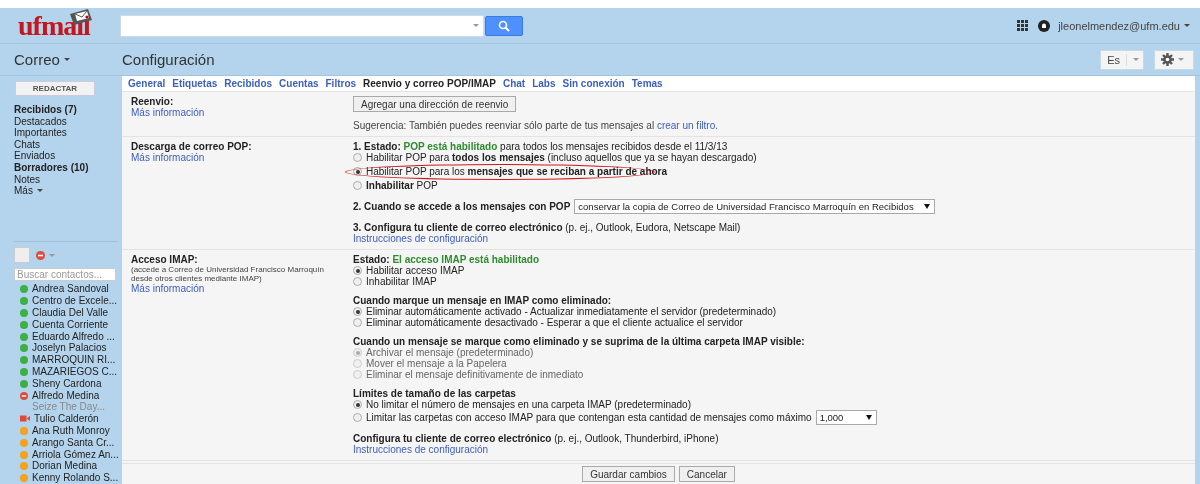 This screenshot has width=1200, height=484. Describe the element at coordinates (647, 83) in the screenshot. I see `settings-tab: Temas` at that location.